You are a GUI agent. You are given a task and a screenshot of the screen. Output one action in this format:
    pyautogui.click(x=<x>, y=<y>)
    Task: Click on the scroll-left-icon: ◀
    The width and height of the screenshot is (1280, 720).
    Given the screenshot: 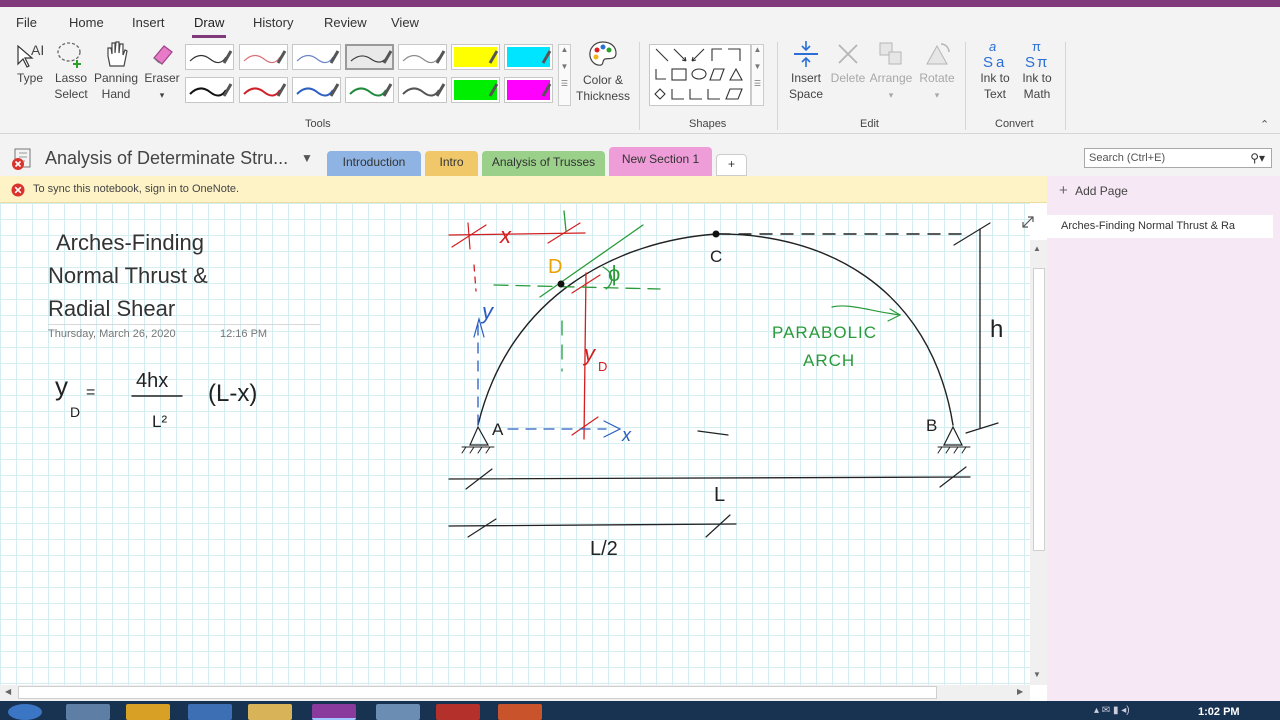 What is the action you would take?
    pyautogui.click(x=8, y=691)
    